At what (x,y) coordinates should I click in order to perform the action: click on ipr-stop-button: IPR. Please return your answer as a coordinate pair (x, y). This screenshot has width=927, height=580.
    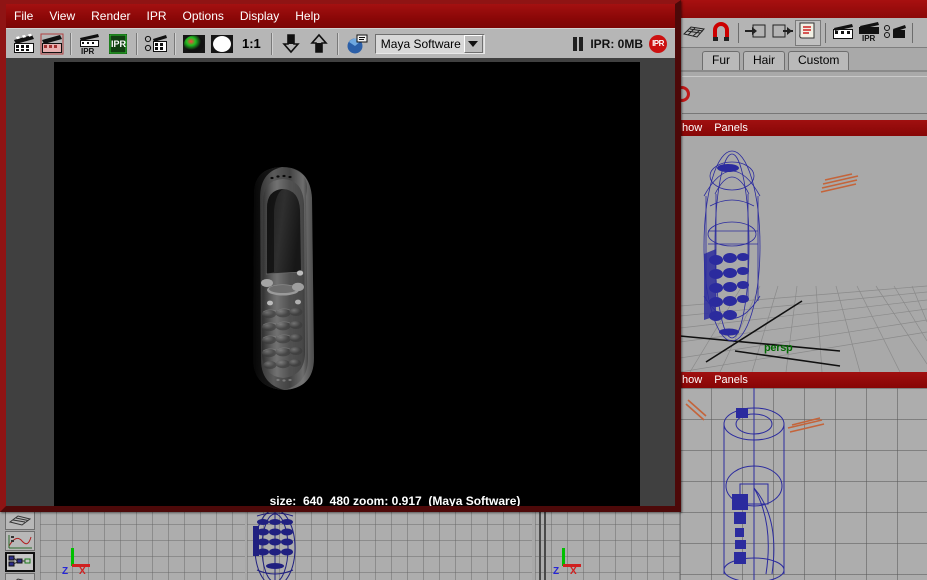
    Looking at the image, I should click on (658, 43).